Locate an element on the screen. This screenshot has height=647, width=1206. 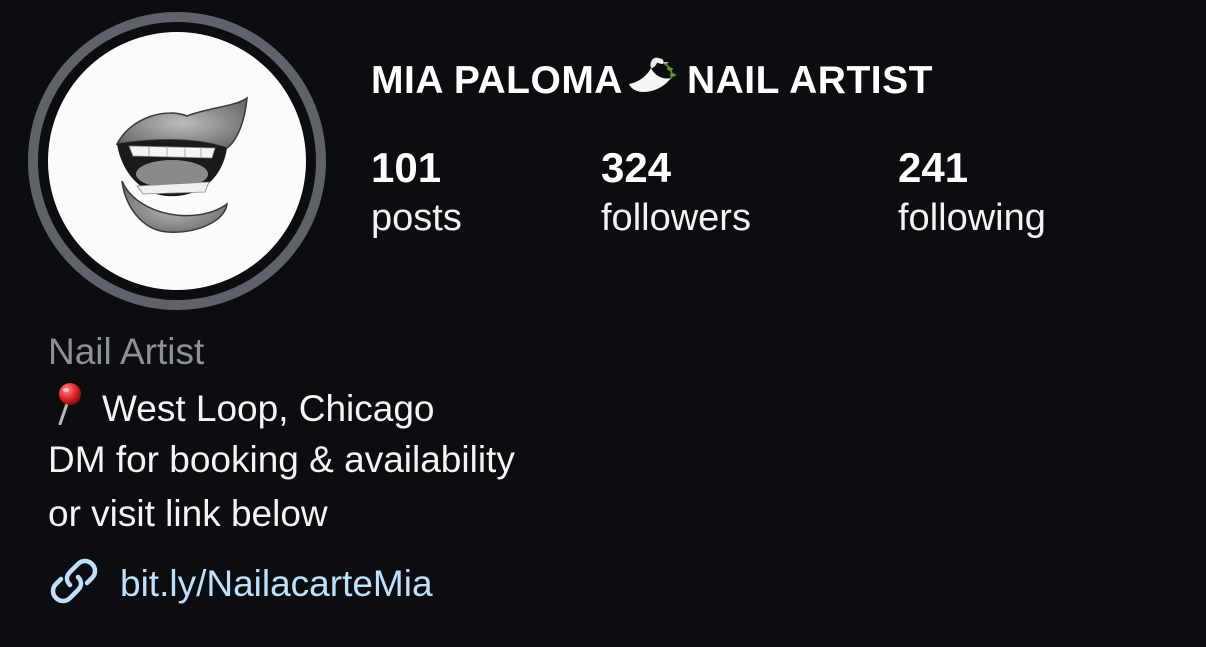
profile-category: Nail Artist is located at coordinates (126, 351).